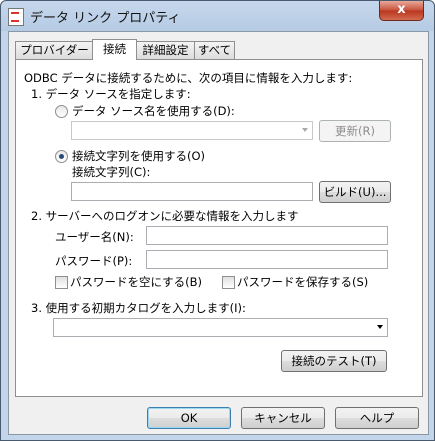 This screenshot has width=435, height=441. I want to click on username-field, so click(267, 235).